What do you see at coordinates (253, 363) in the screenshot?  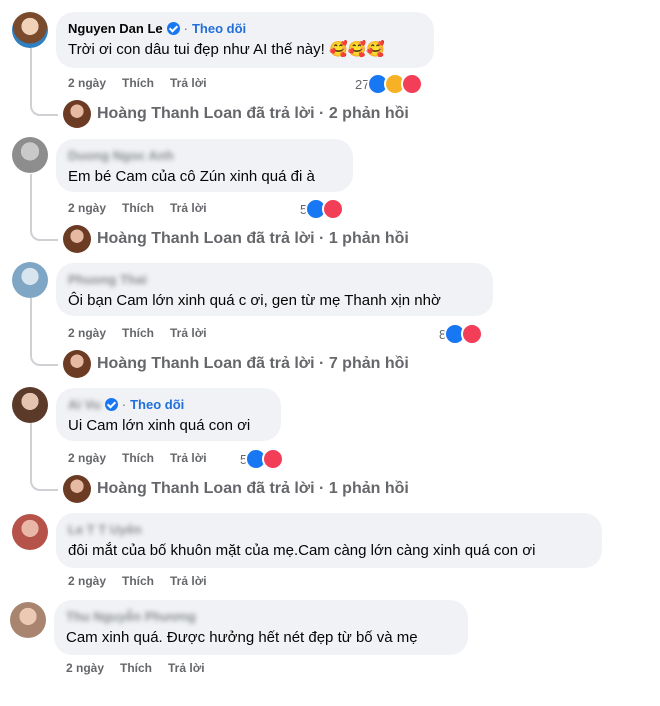 I see `replies-summary: Hoàng Thanh Loan đã trả lời · 7 phản hồi` at bounding box center [253, 363].